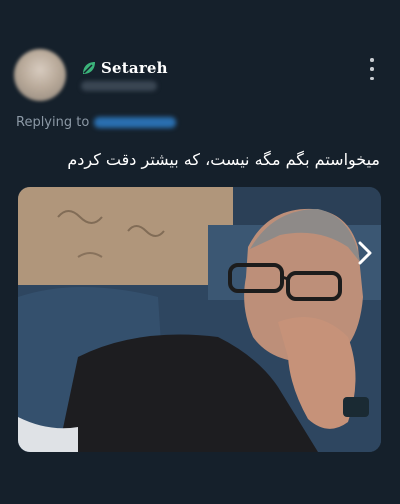 Image resolution: width=400 pixels, height=504 pixels. I want to click on author-name-row: Setareh, so click(124, 68).